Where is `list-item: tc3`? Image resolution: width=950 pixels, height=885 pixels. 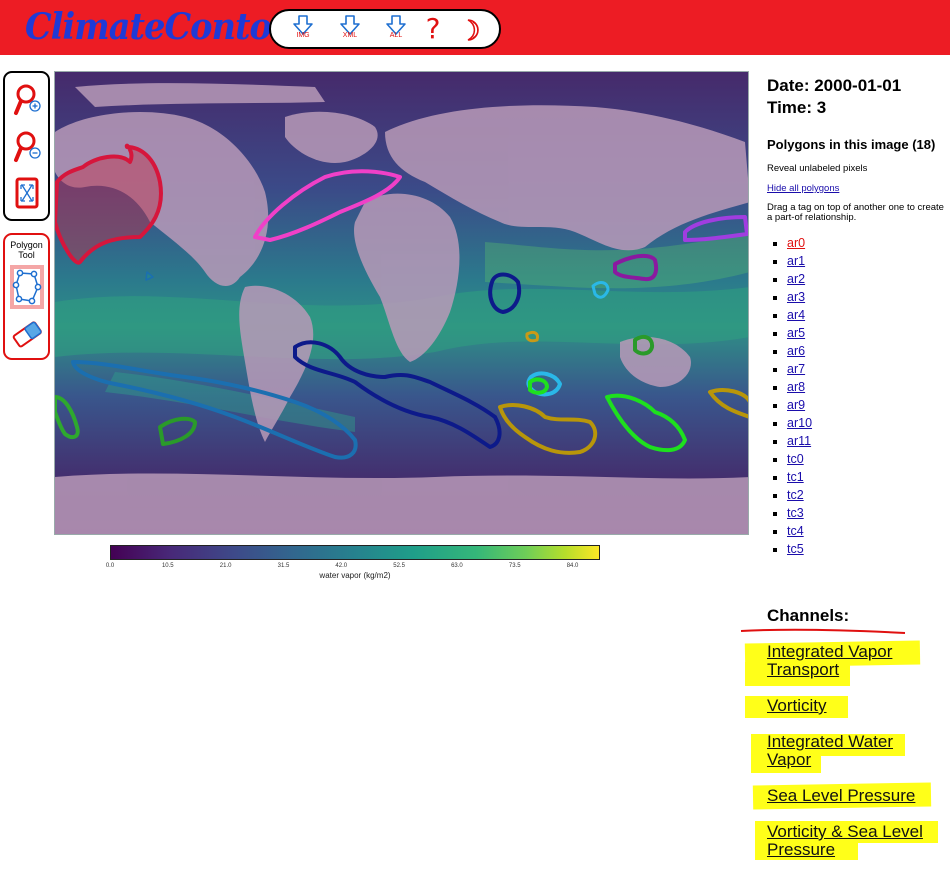
list-item: tc3 is located at coordinates (791, 513).